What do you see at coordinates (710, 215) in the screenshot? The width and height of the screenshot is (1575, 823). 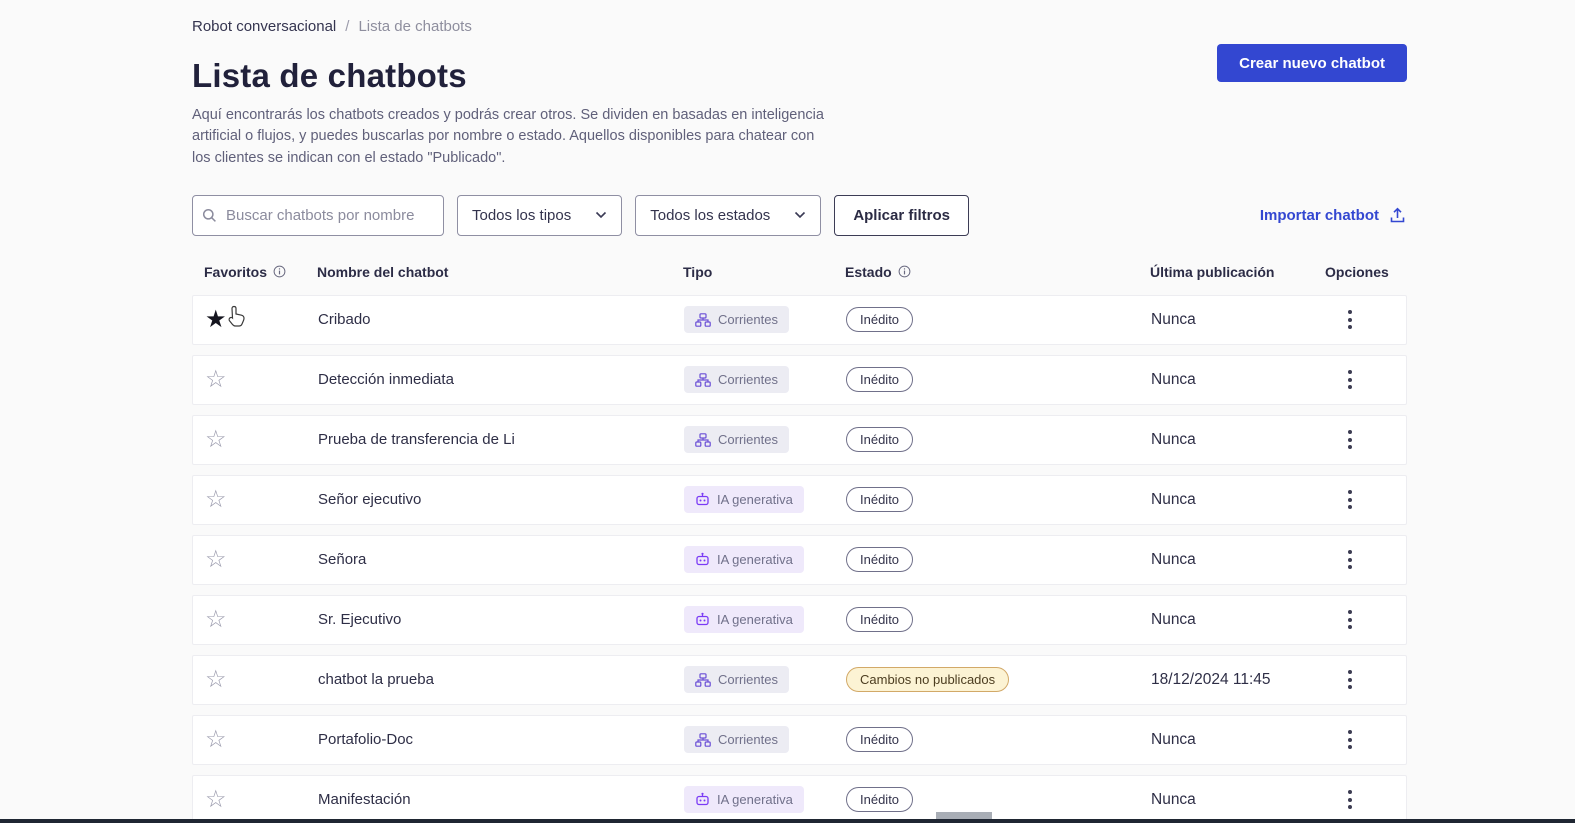 I see `status-filter-value: Todos los estados` at bounding box center [710, 215].